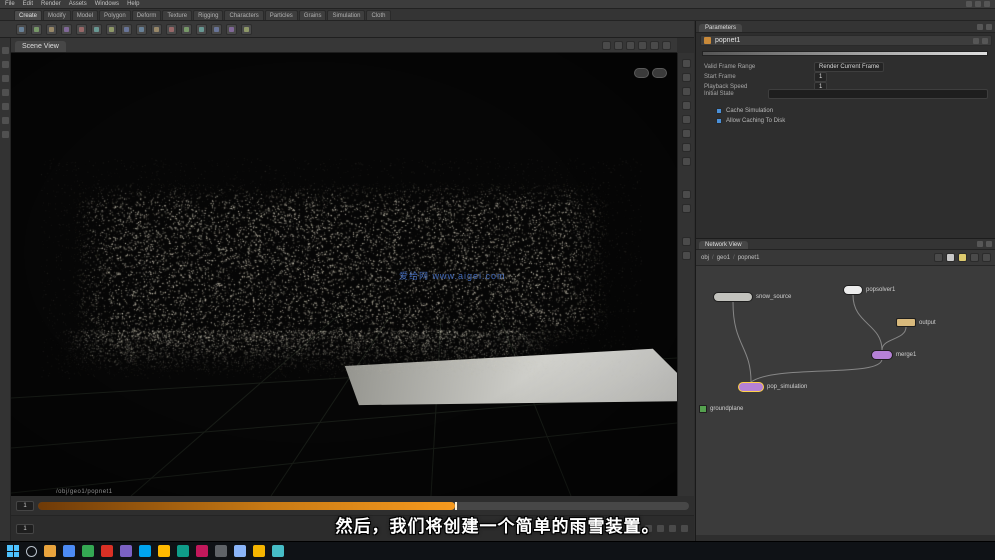 This screenshot has height=560, width=995. I want to click on initial-state-input, so click(878, 94).